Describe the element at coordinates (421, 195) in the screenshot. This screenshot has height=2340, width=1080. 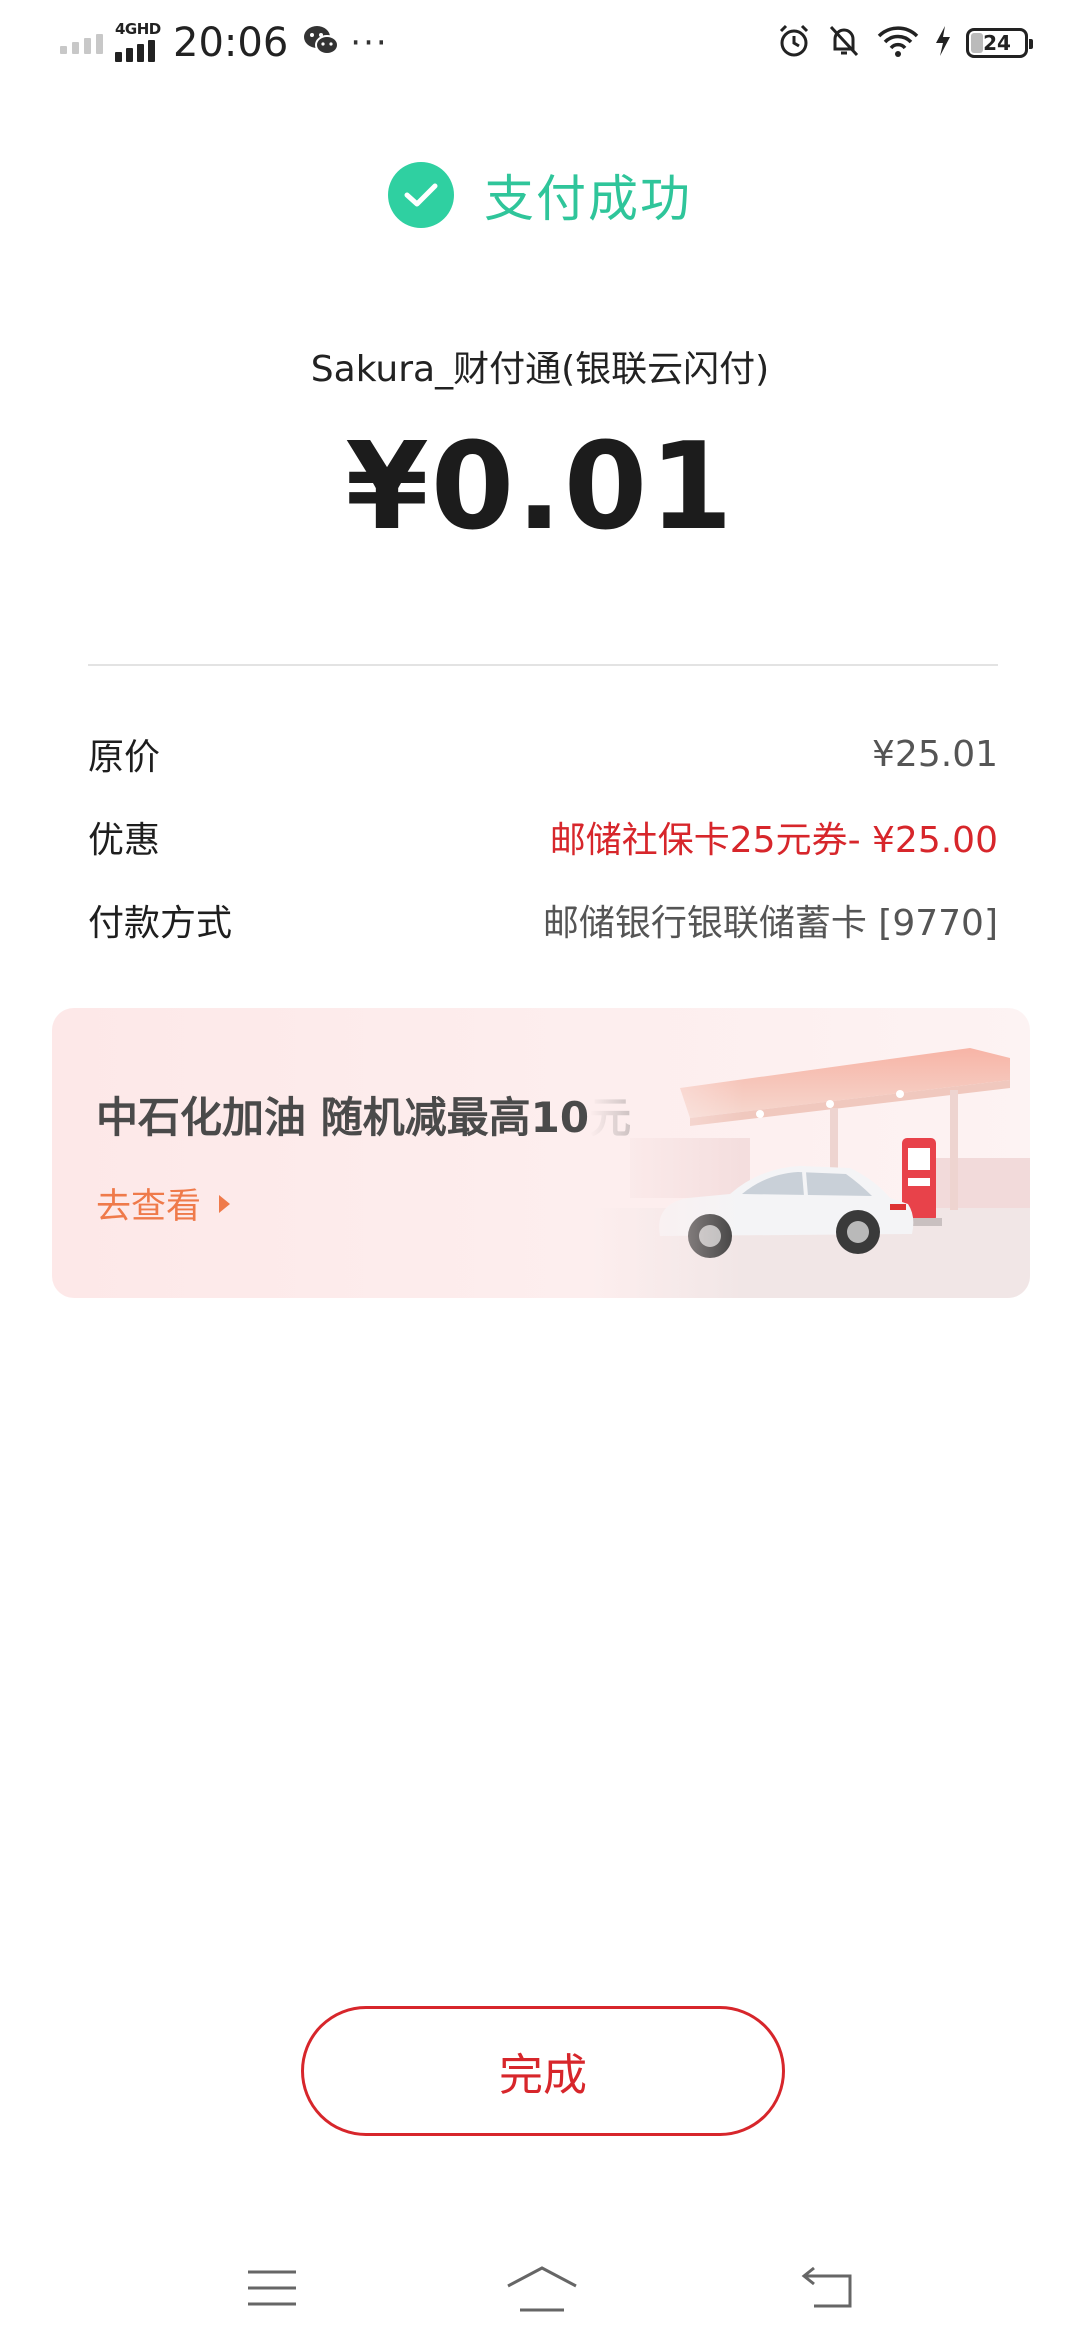
I see `success-check-icon` at that location.